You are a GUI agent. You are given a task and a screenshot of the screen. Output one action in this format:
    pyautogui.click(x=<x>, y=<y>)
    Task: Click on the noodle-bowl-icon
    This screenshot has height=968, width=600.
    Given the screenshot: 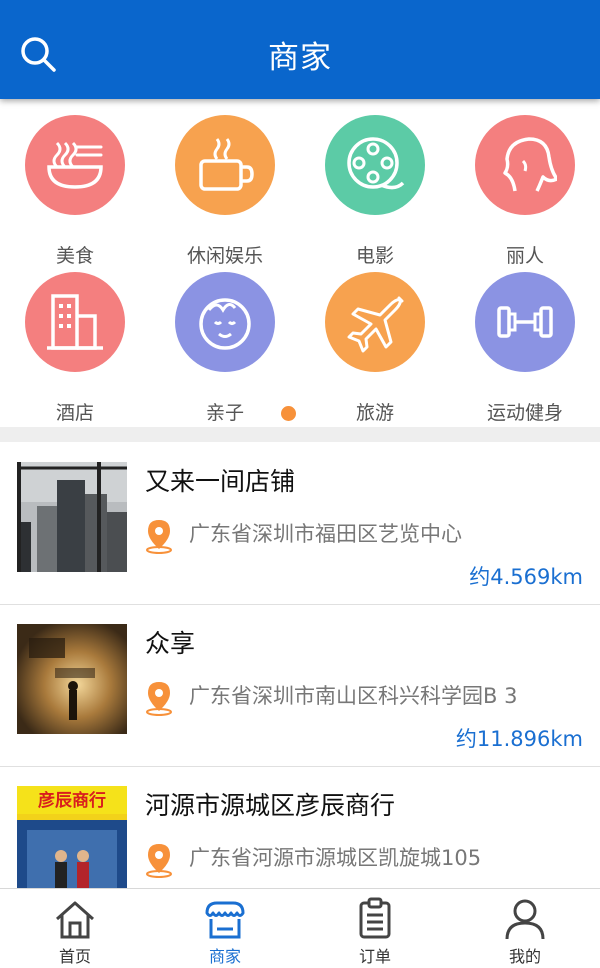 What is the action you would take?
    pyautogui.click(x=75, y=165)
    